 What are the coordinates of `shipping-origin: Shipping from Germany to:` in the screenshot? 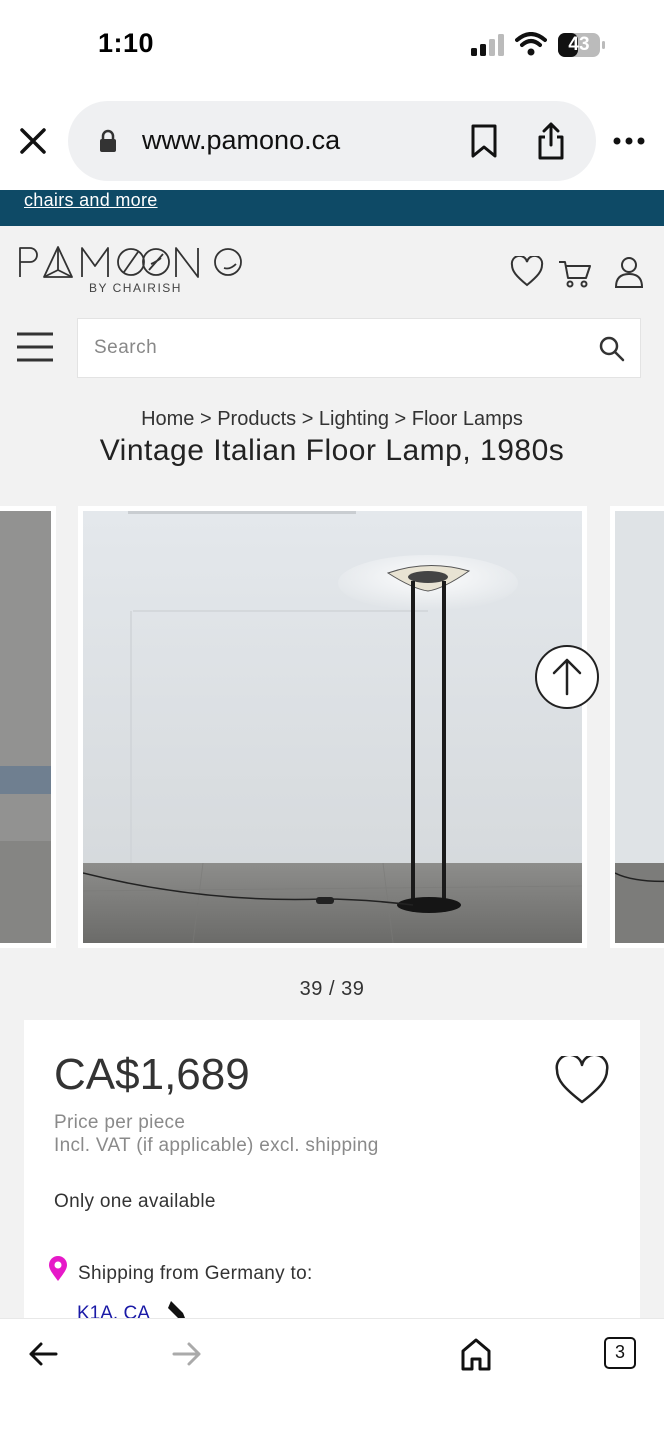 It's located at (195, 1273).